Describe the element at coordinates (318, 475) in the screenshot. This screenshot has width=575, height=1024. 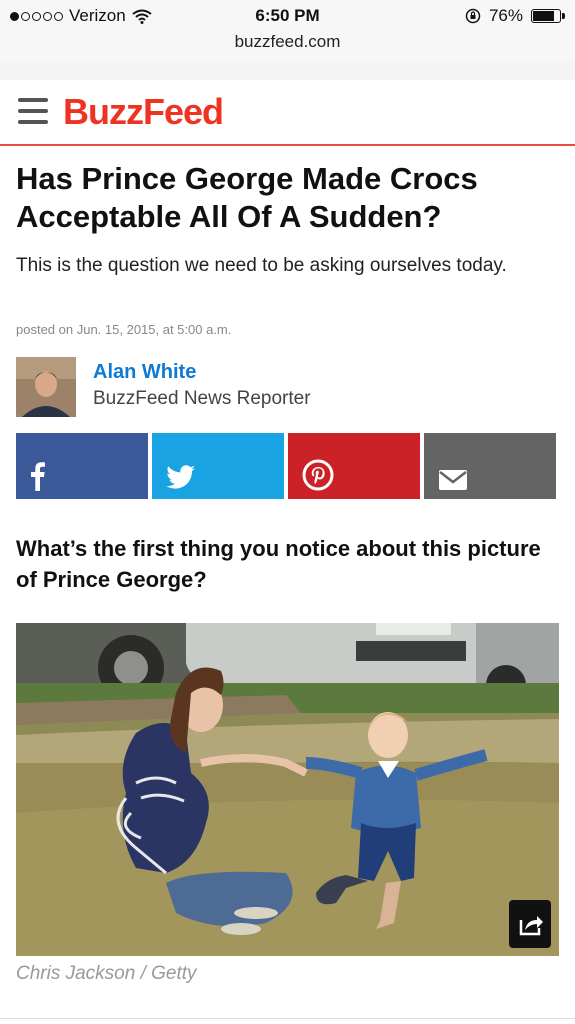
I see `pinterest-icon` at that location.